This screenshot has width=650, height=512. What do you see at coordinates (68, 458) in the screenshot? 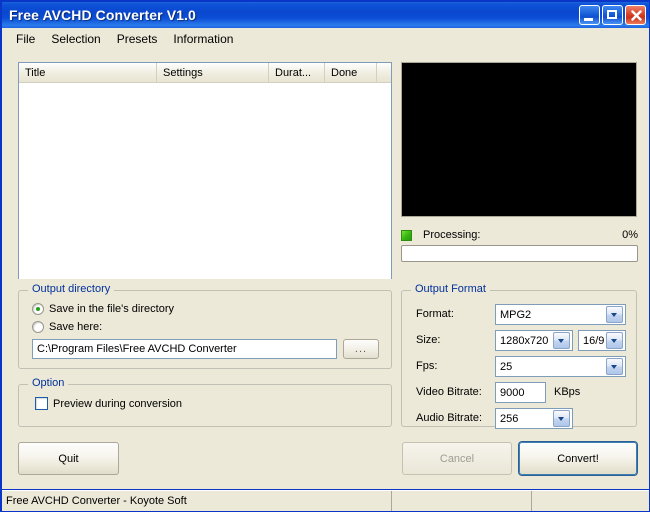
I see `quit-button: Quit` at bounding box center [68, 458].